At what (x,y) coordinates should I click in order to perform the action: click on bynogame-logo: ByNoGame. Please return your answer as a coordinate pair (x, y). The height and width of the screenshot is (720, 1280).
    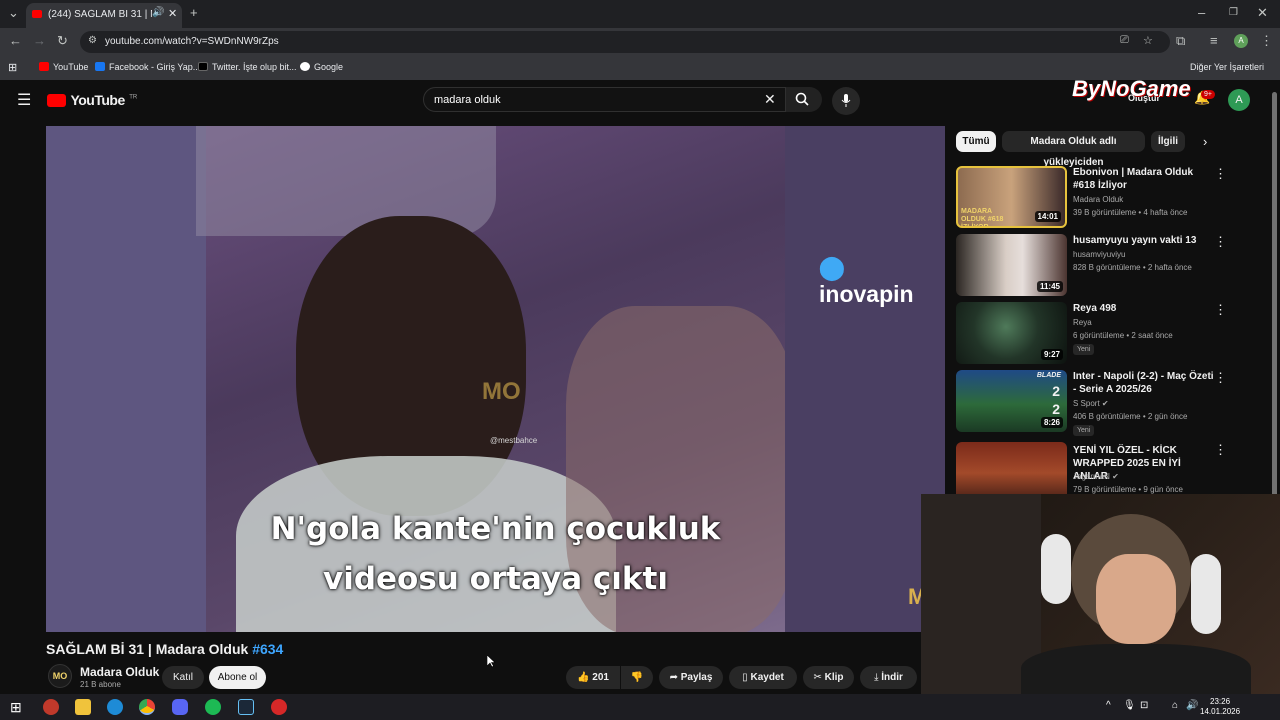
    Looking at the image, I should click on (1131, 88).